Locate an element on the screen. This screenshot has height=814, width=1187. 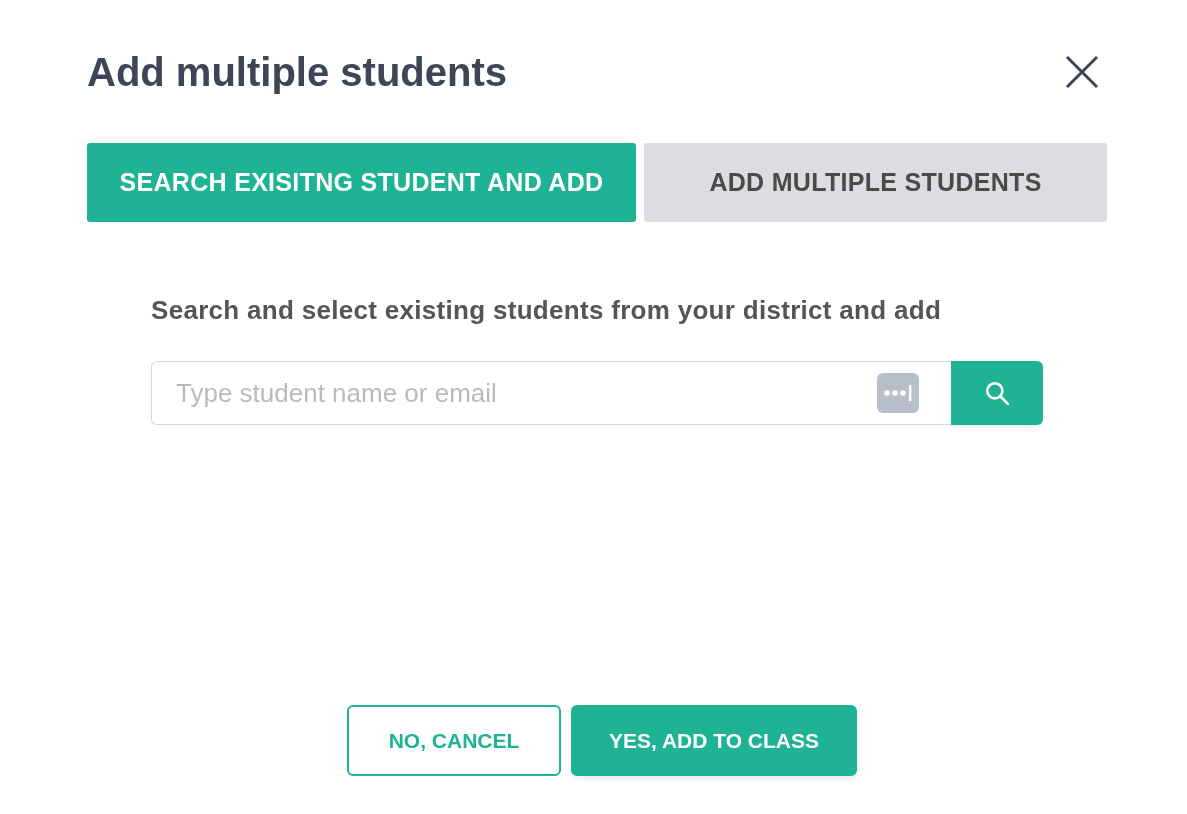
dialog-title: Add multiple students is located at coordinates (297, 72).